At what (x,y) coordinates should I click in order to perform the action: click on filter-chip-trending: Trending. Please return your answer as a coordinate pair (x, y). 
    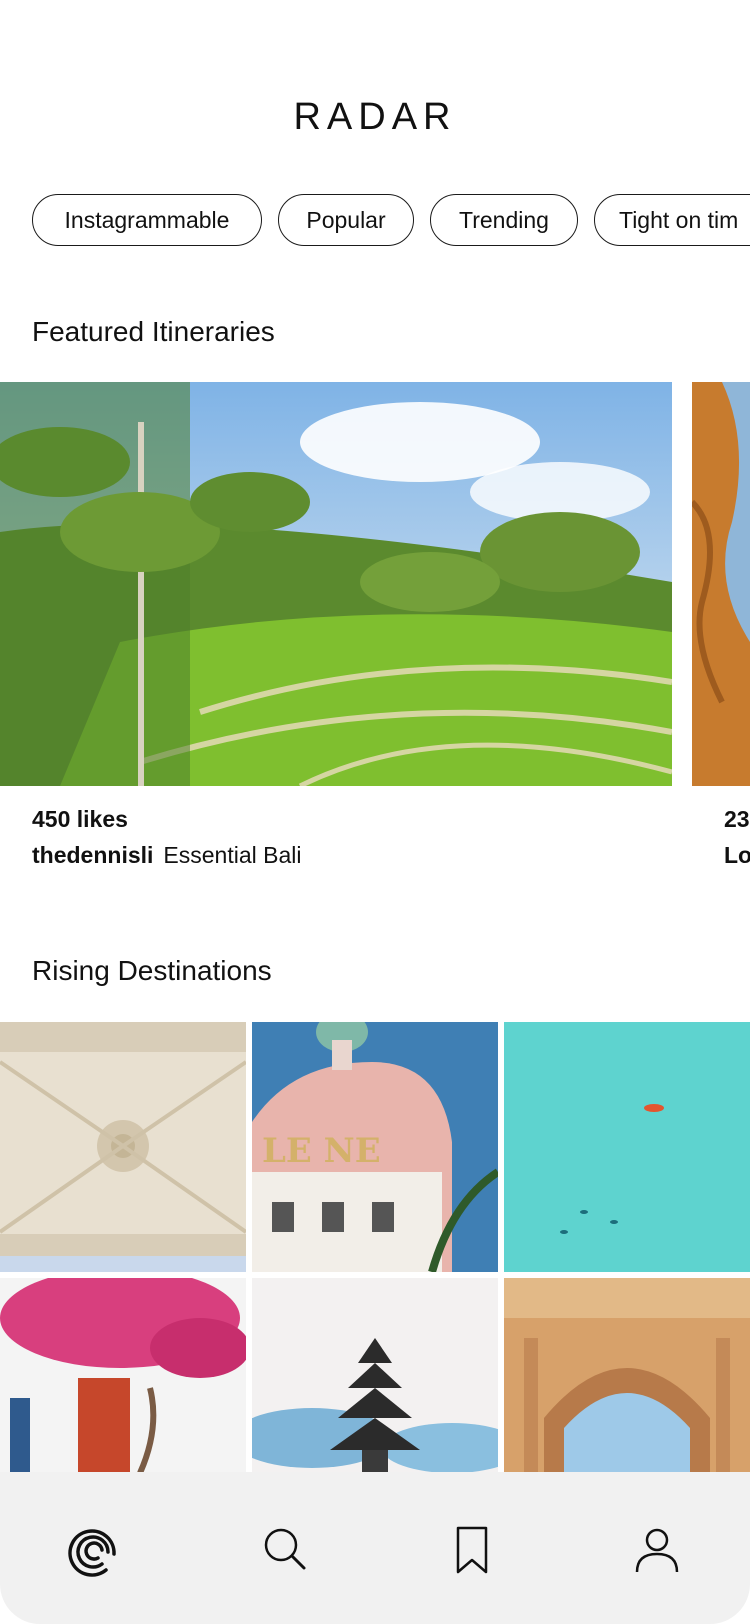
    Looking at the image, I should click on (504, 220).